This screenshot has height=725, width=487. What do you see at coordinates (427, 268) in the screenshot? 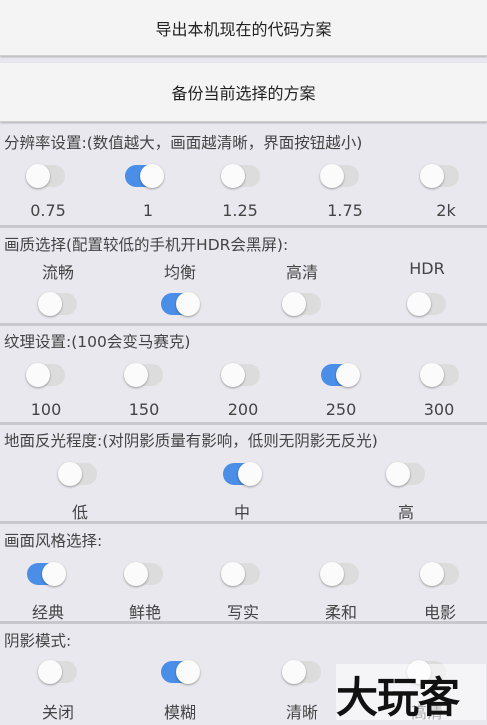
I see `quality-label-hdr: HDR` at bounding box center [427, 268].